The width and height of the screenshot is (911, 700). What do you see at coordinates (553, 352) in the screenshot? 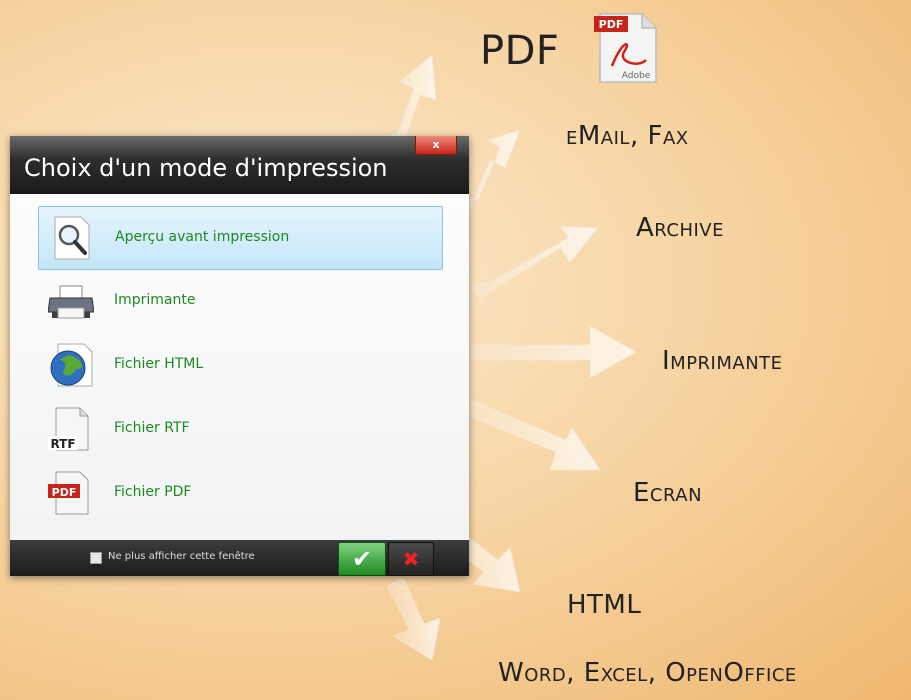
I see `arrow-imprimante` at bounding box center [553, 352].